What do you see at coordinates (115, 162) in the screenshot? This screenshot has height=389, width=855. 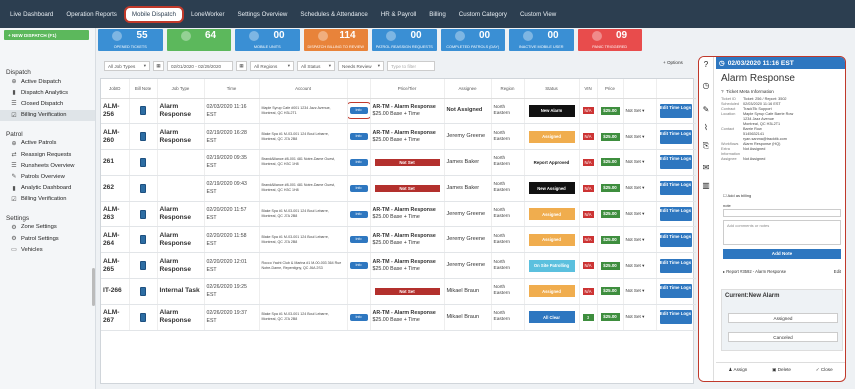 I see `job-id: 261` at bounding box center [115, 162].